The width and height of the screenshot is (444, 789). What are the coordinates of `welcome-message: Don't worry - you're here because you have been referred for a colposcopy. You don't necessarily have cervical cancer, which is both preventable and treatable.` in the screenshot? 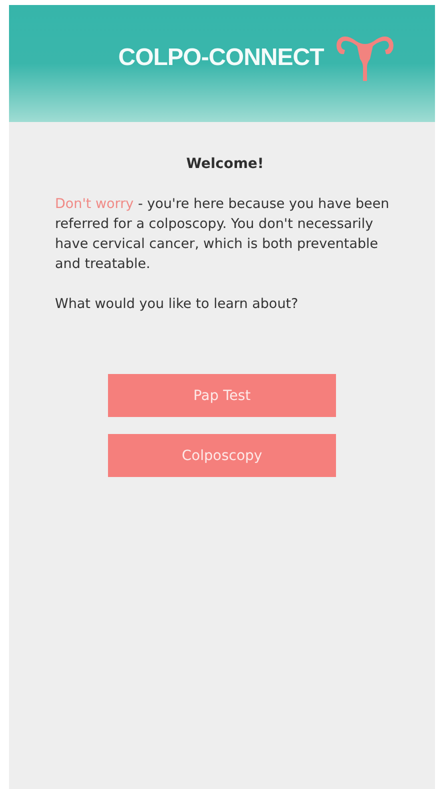 It's located at (222, 234).